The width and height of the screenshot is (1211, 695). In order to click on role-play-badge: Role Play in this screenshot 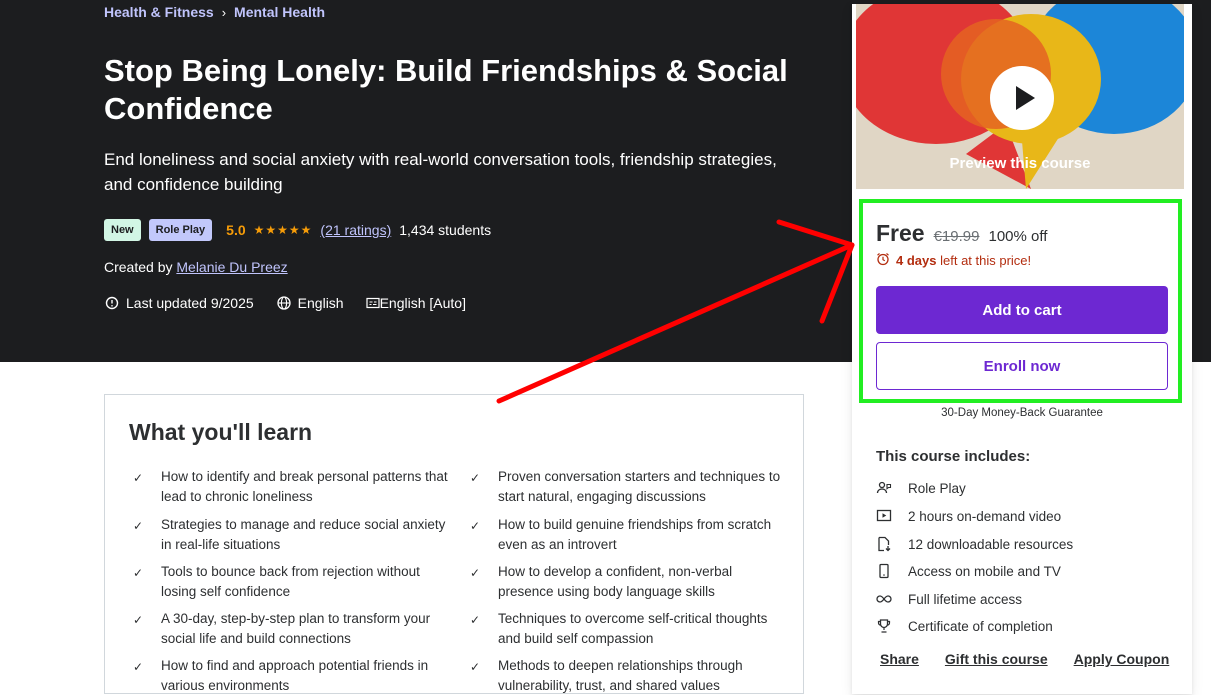, I will do `click(180, 230)`.